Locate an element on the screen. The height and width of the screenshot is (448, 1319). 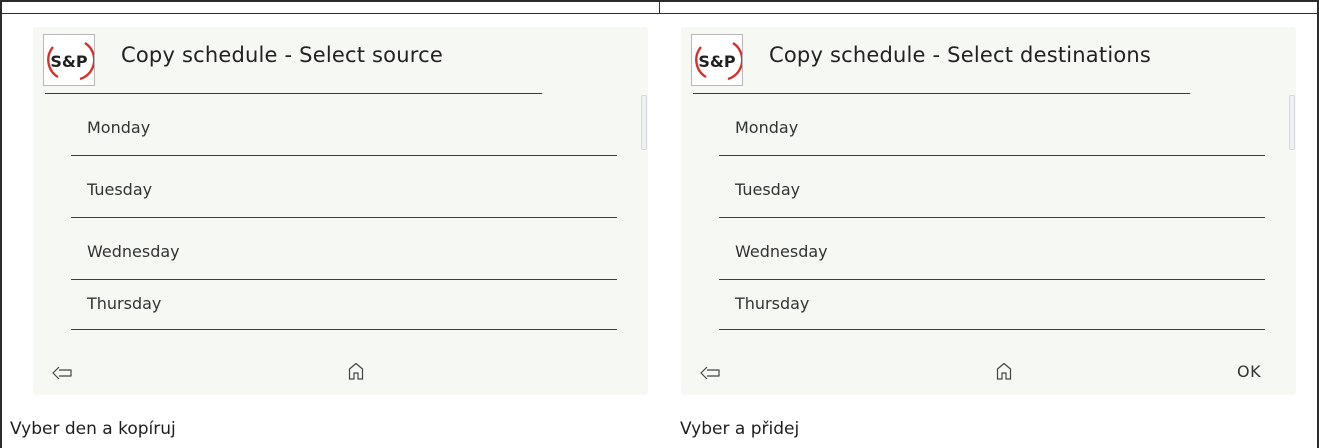
screen-title: Copy schedule - Select destinations is located at coordinates (960, 55).